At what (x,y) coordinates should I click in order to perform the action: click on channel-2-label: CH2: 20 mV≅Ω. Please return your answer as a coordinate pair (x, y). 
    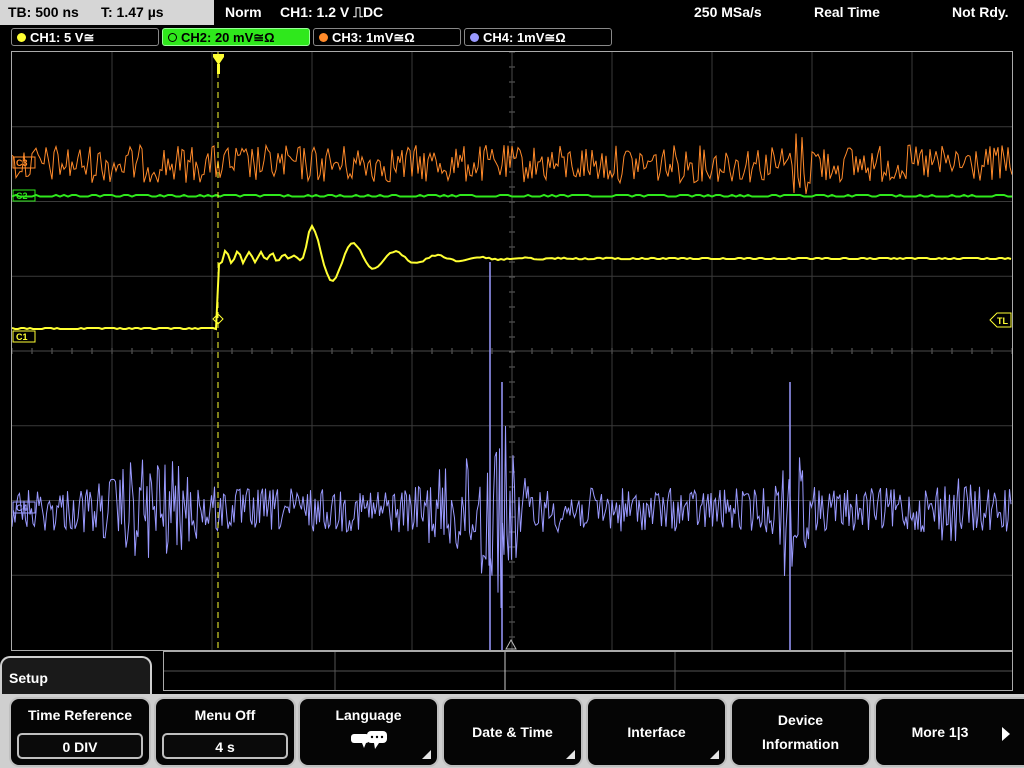
    Looking at the image, I should click on (236, 37).